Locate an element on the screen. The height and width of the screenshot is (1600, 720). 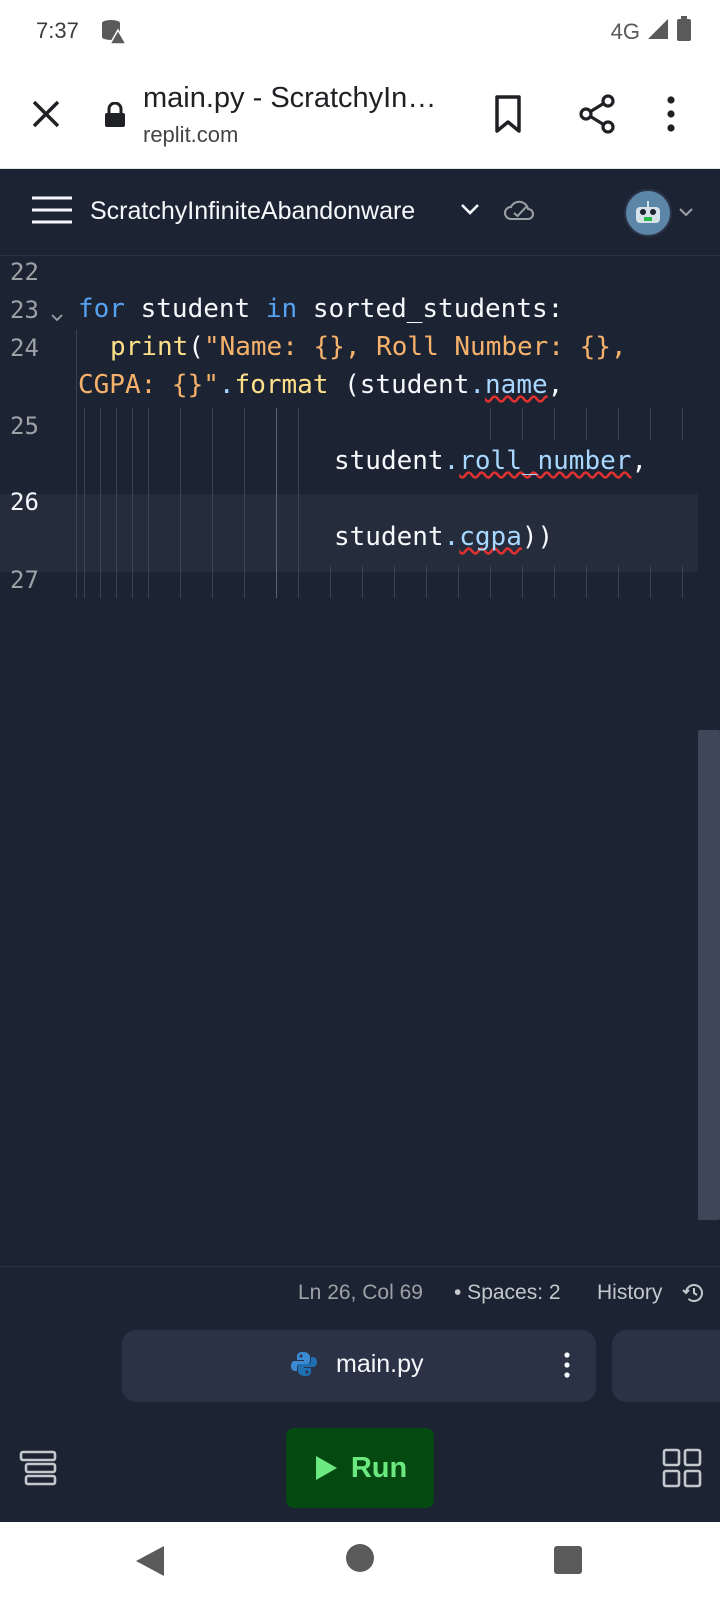
file-tab-menu-button is located at coordinates (567, 1367).